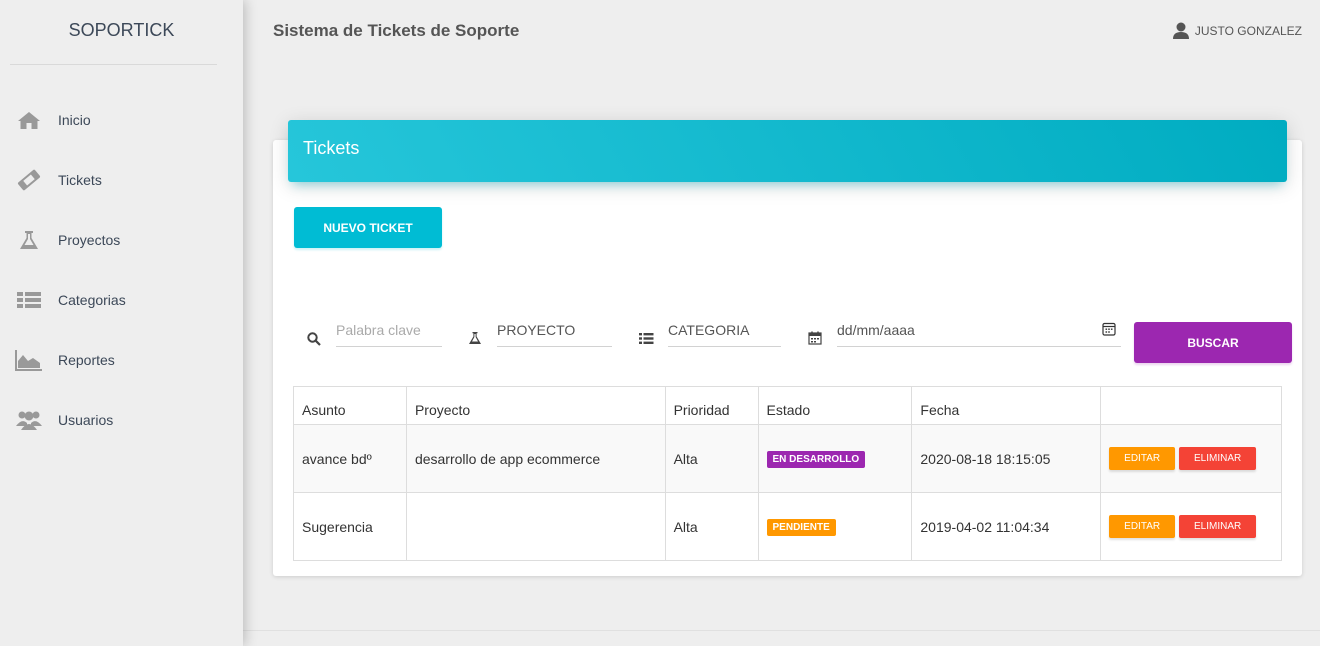  I want to click on user-name: JUSTO GONZALEZ, so click(1248, 30).